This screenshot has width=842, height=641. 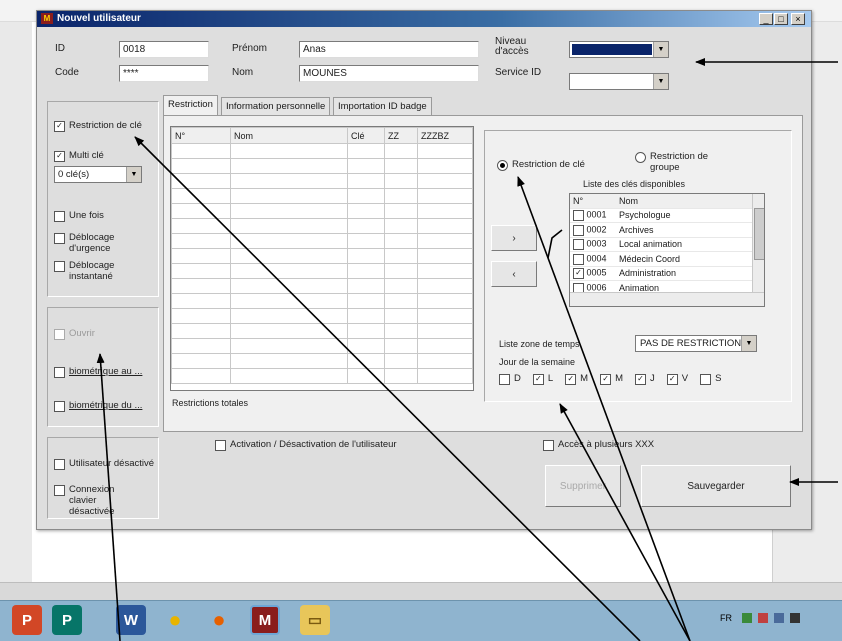 I want to click on arrow-to-radio-cle, so click(x=604, y=408).